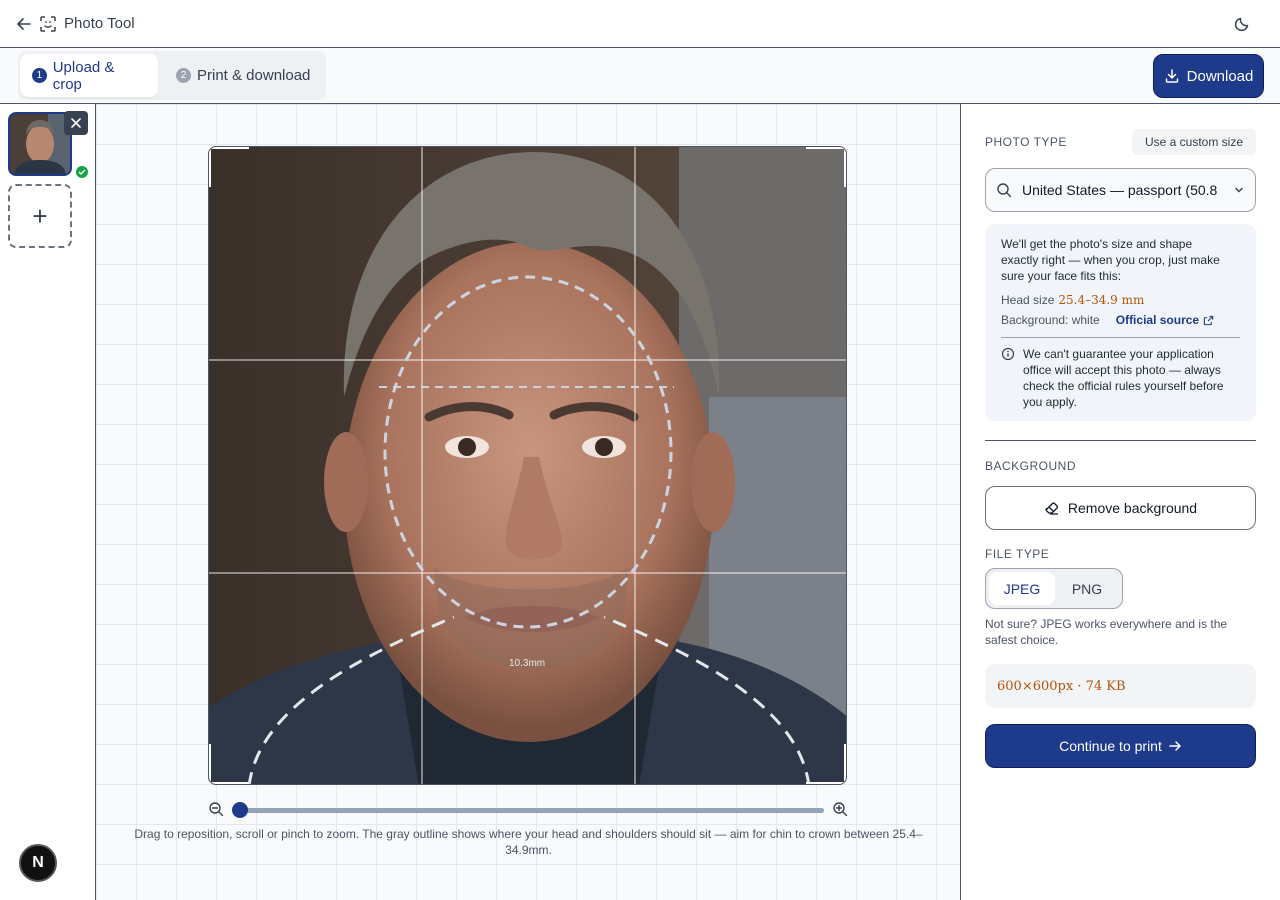  What do you see at coordinates (39, 75) in the screenshot?
I see `step-number: 1` at bounding box center [39, 75].